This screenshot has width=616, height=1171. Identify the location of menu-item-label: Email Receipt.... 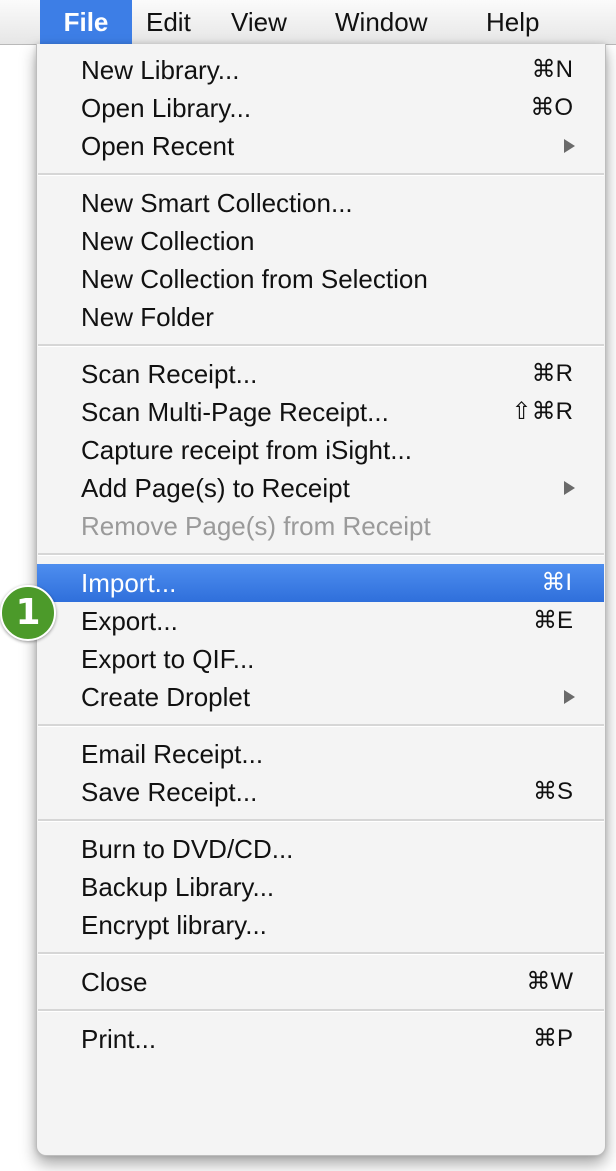
(172, 754).